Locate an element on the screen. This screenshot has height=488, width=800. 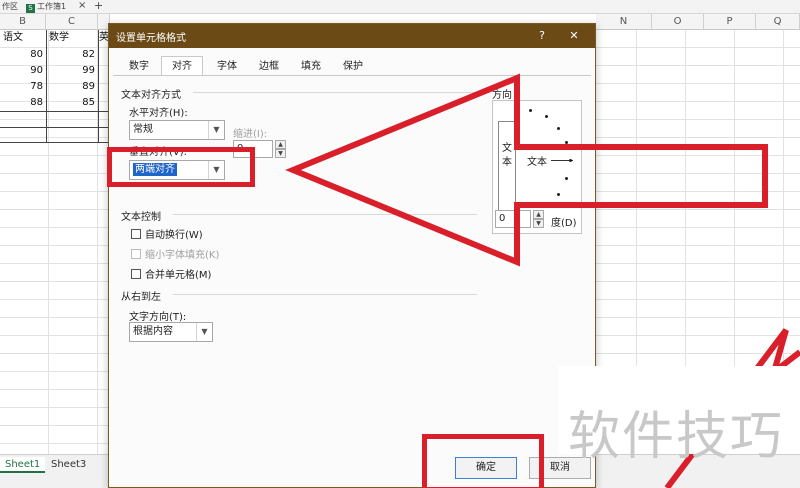
watermark-text: 软件技巧 is located at coordinates (676, 437).